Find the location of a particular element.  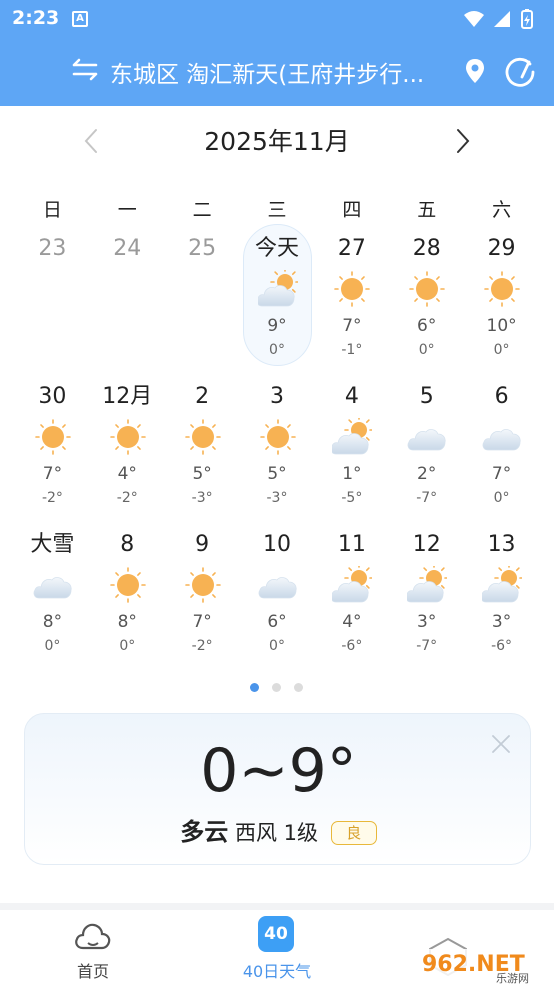

day-label: 今天 is located at coordinates (276, 248).